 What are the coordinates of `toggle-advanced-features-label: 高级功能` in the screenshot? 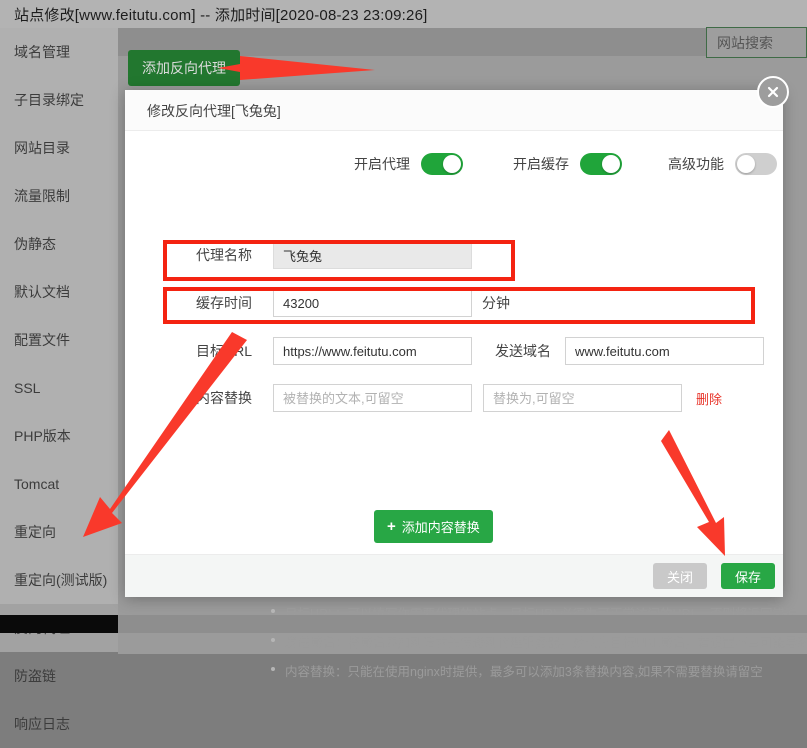 It's located at (696, 164).